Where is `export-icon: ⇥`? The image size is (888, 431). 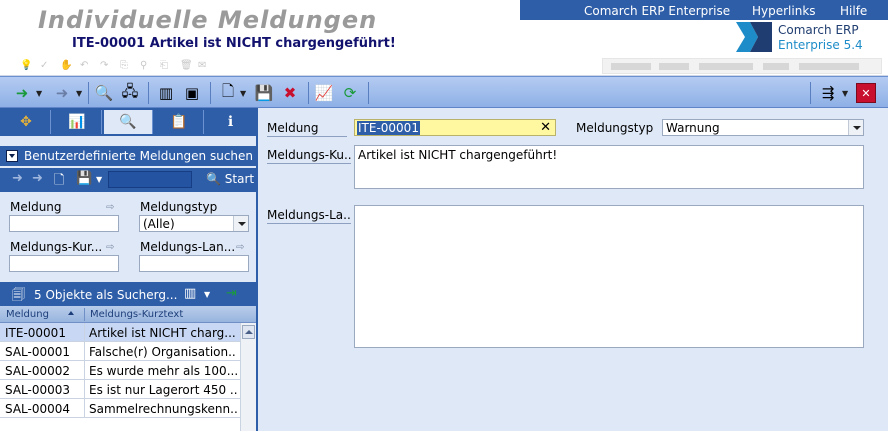
export-icon: ⇥ is located at coordinates (231, 293).